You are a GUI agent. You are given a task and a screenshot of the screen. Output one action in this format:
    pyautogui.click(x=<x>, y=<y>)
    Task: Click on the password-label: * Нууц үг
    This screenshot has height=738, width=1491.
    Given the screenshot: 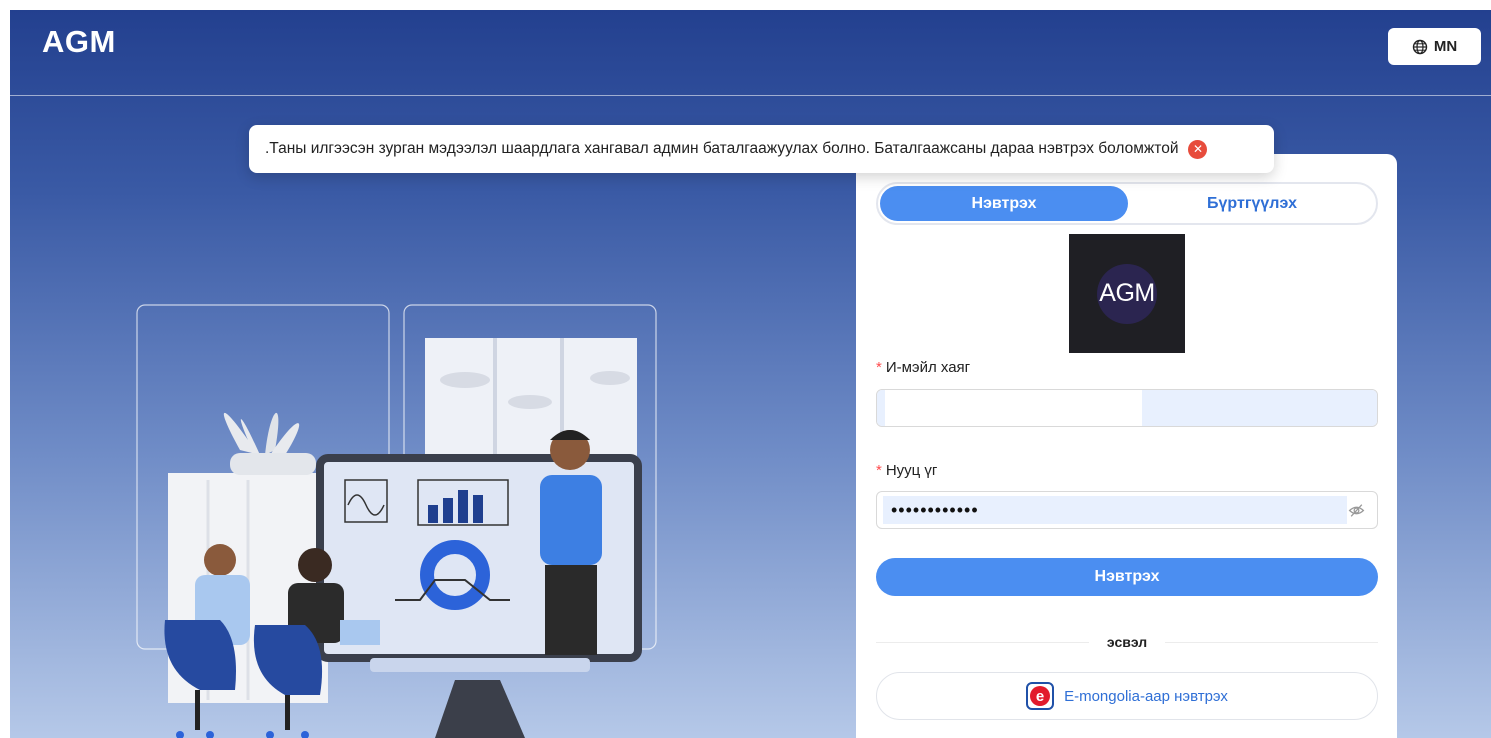 What is the action you would take?
    pyautogui.click(x=907, y=470)
    